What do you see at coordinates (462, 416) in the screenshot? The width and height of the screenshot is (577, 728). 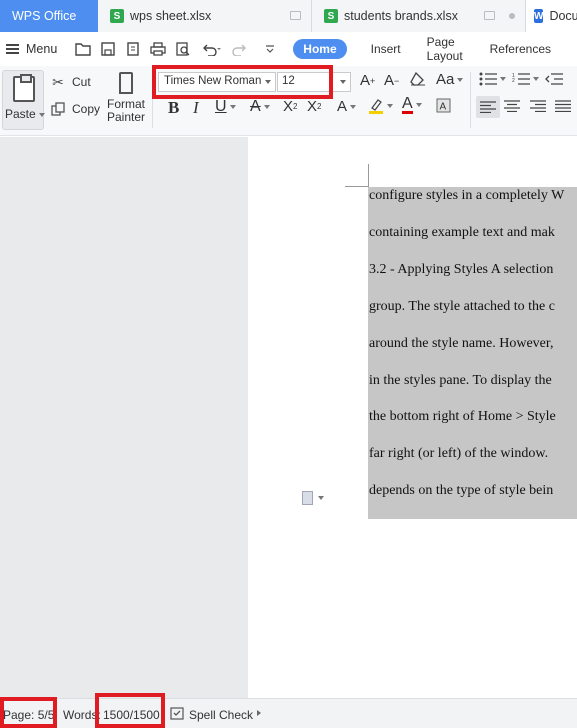 I see `document-line: the bottom right of Home > Style` at bounding box center [462, 416].